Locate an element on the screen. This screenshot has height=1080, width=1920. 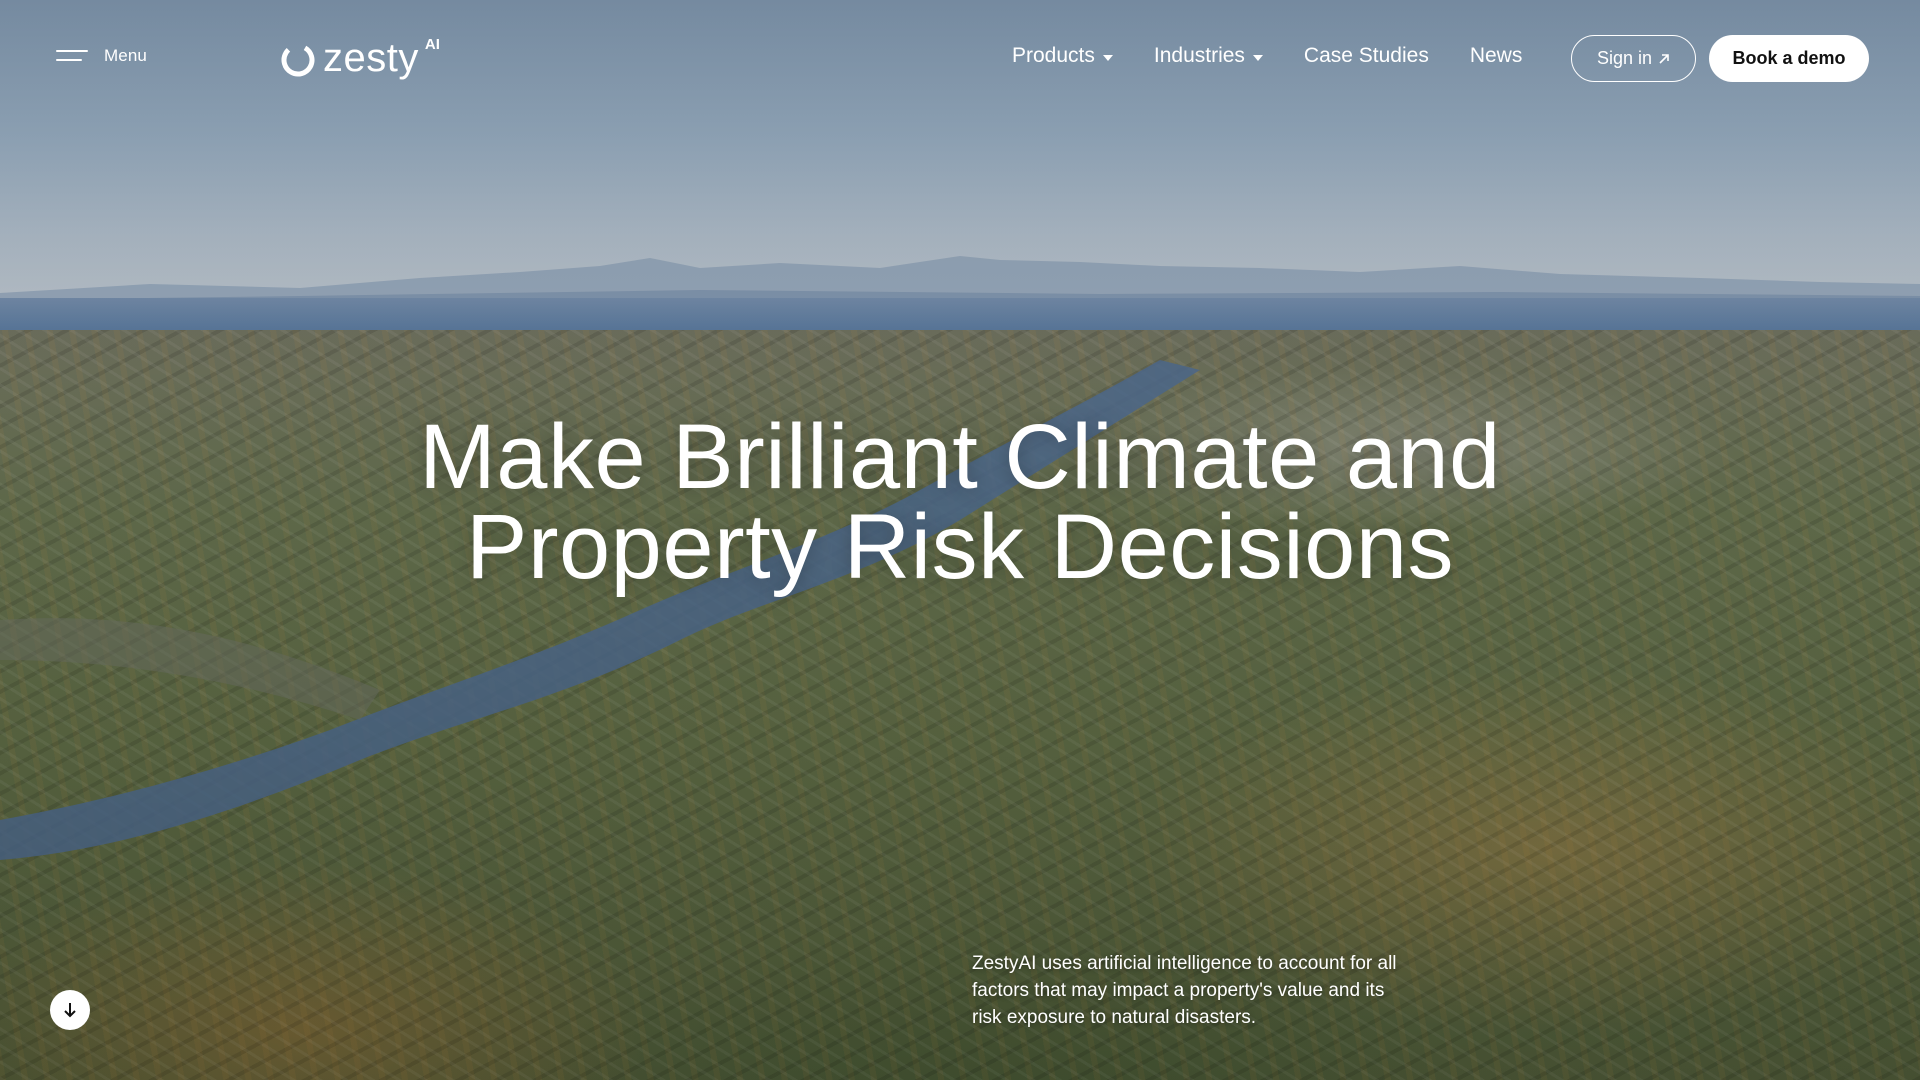
brand-logo: zesty AI is located at coordinates (360, 58).